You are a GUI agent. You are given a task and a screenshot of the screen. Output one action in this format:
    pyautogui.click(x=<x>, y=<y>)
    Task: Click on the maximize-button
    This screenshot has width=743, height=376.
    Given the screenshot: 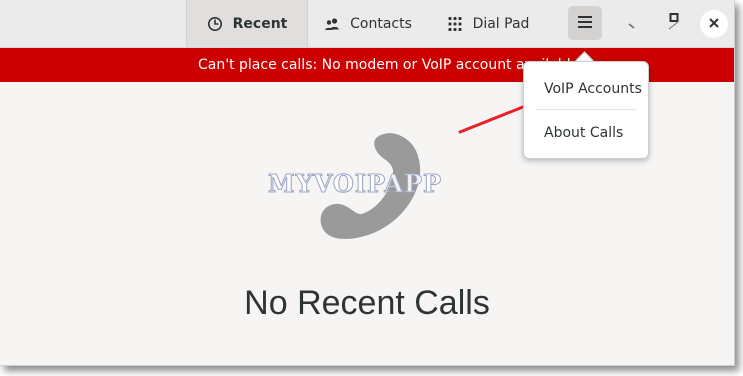 What is the action you would take?
    pyautogui.click(x=674, y=24)
    